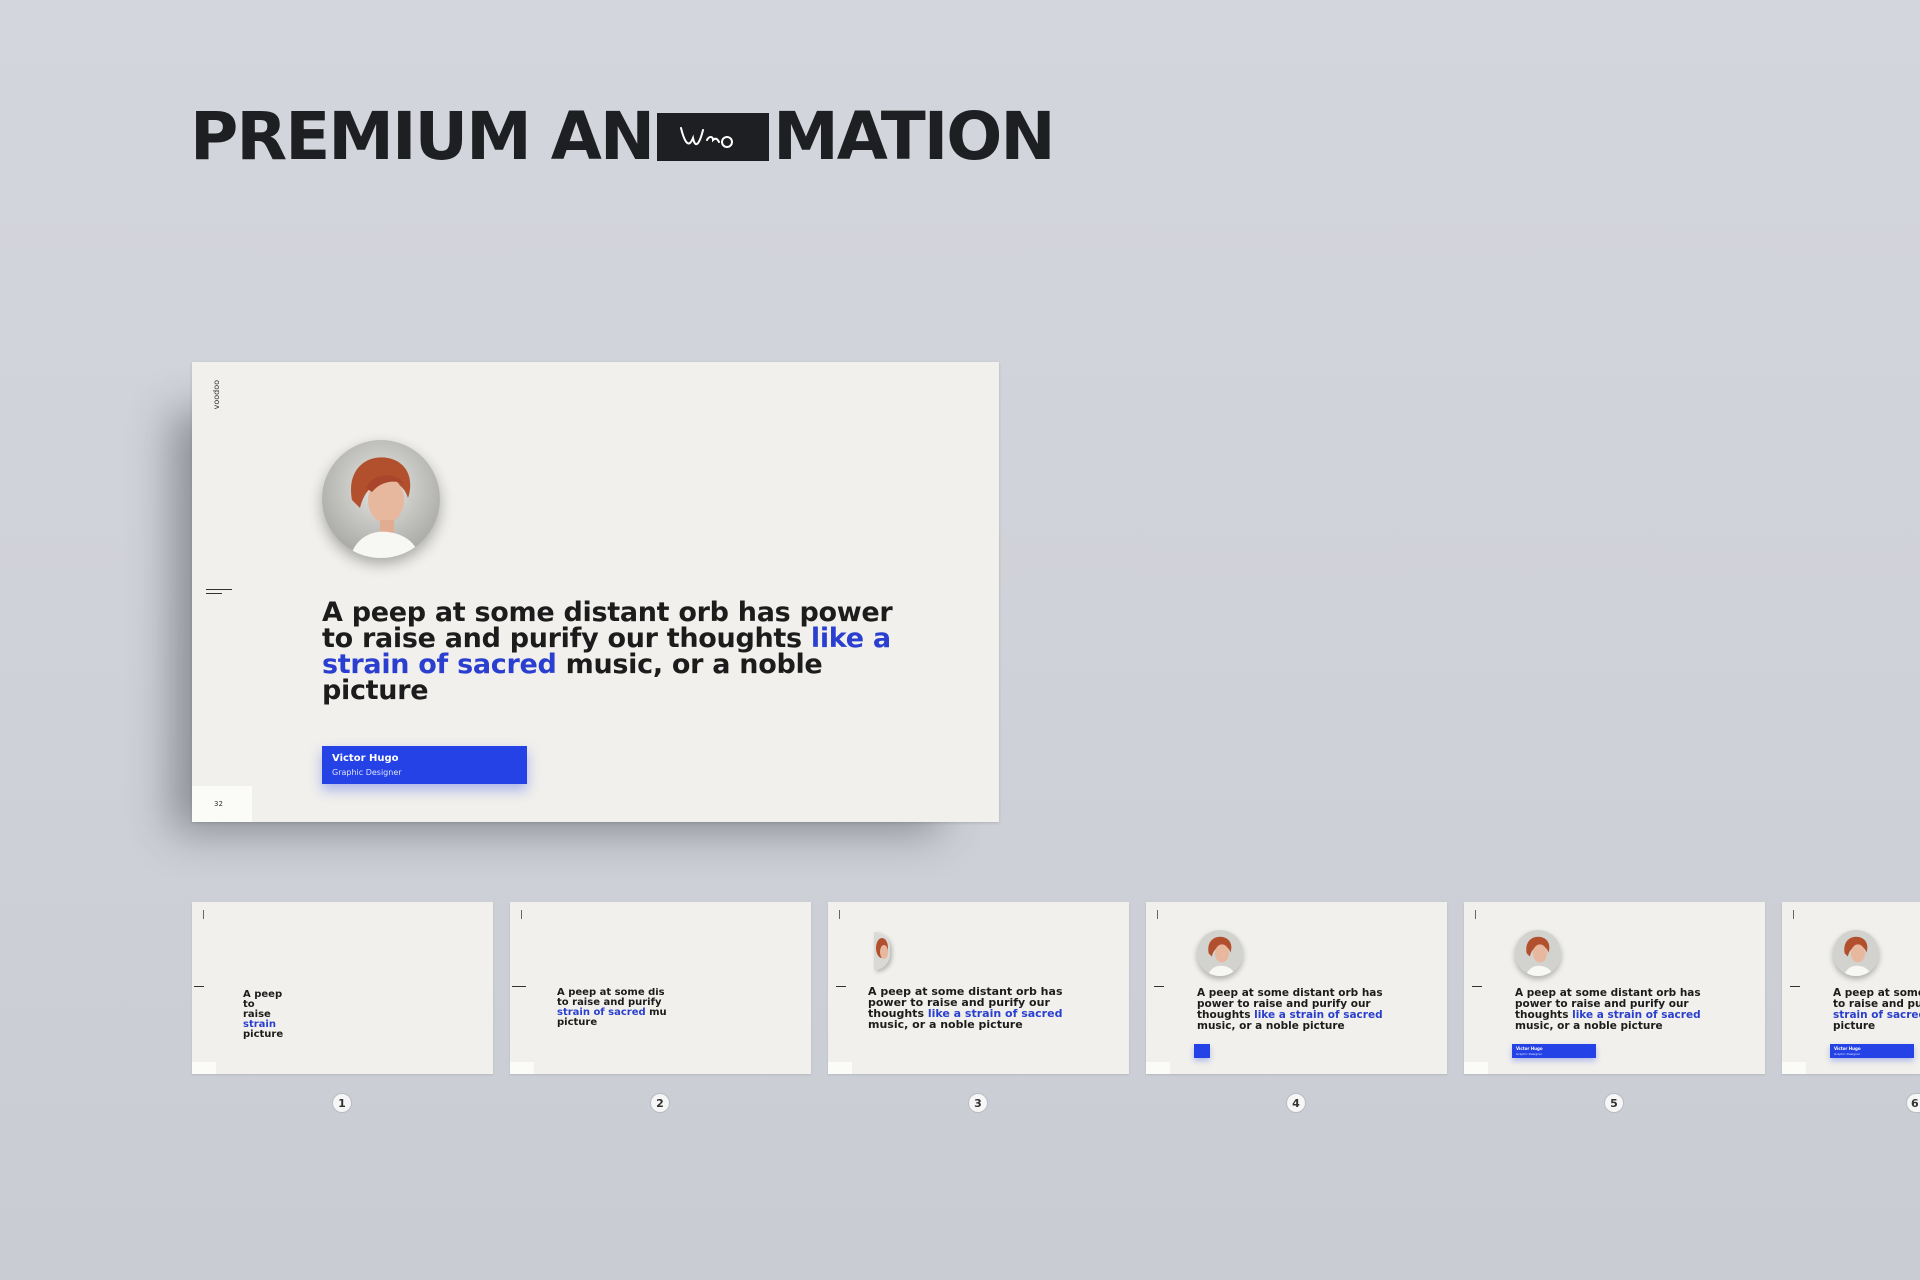 The image size is (1920, 1280). I want to click on author-name: Victor Hugo, so click(365, 758).